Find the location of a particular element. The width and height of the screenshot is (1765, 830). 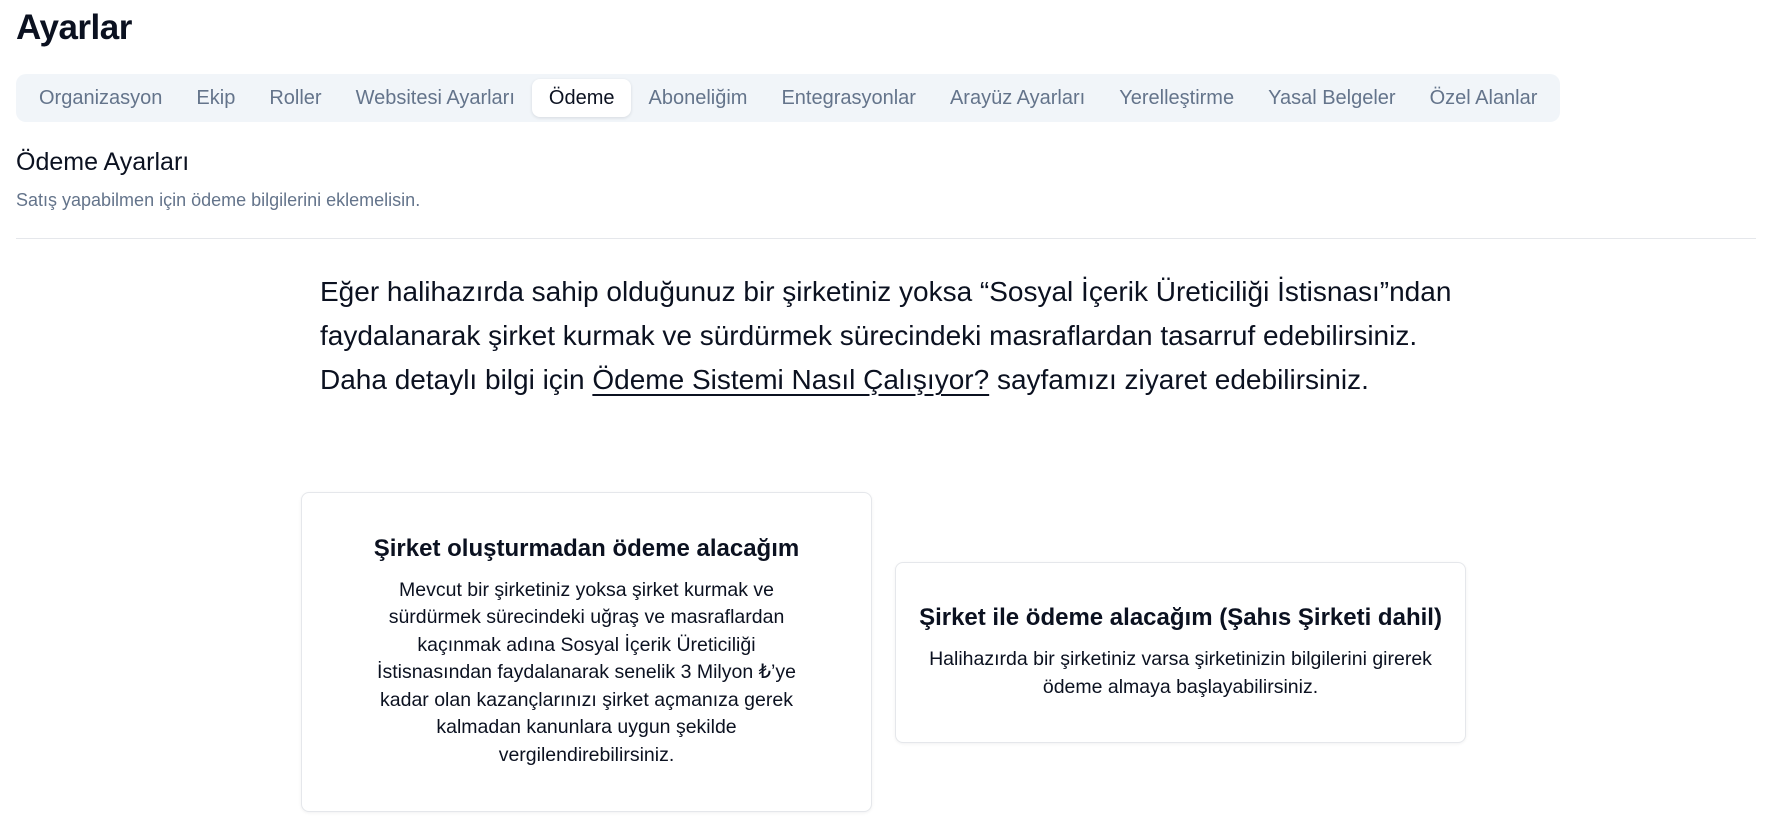

tab-yerellestirme: Yerelleştirme is located at coordinates (1176, 98).